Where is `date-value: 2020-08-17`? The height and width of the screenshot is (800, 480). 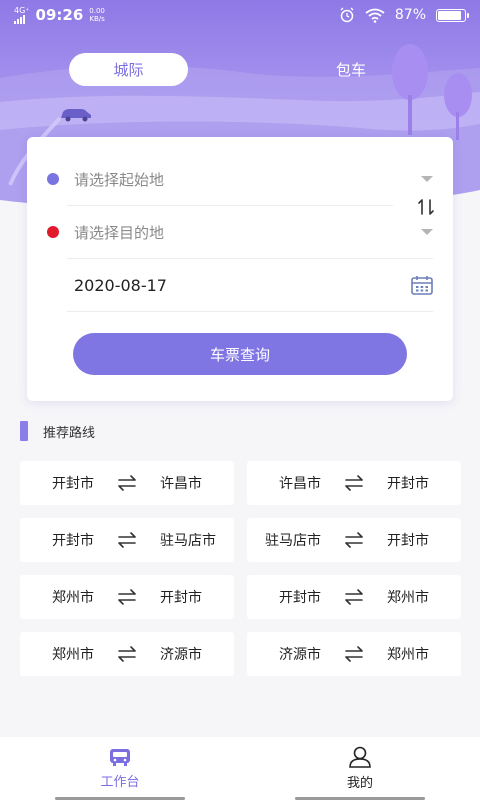 date-value: 2020-08-17 is located at coordinates (120, 285).